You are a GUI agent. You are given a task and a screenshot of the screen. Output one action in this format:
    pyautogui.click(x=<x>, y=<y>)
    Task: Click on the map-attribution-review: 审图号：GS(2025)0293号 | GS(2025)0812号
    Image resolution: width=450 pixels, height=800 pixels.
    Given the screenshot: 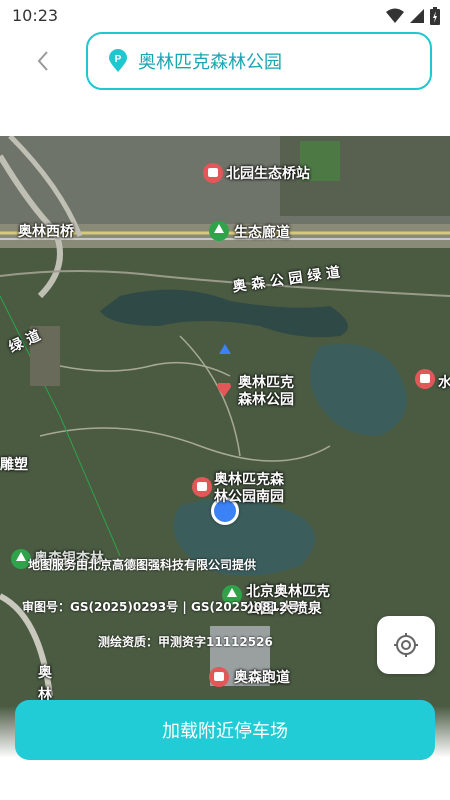 What is the action you would take?
    pyautogui.click(x=161, y=607)
    